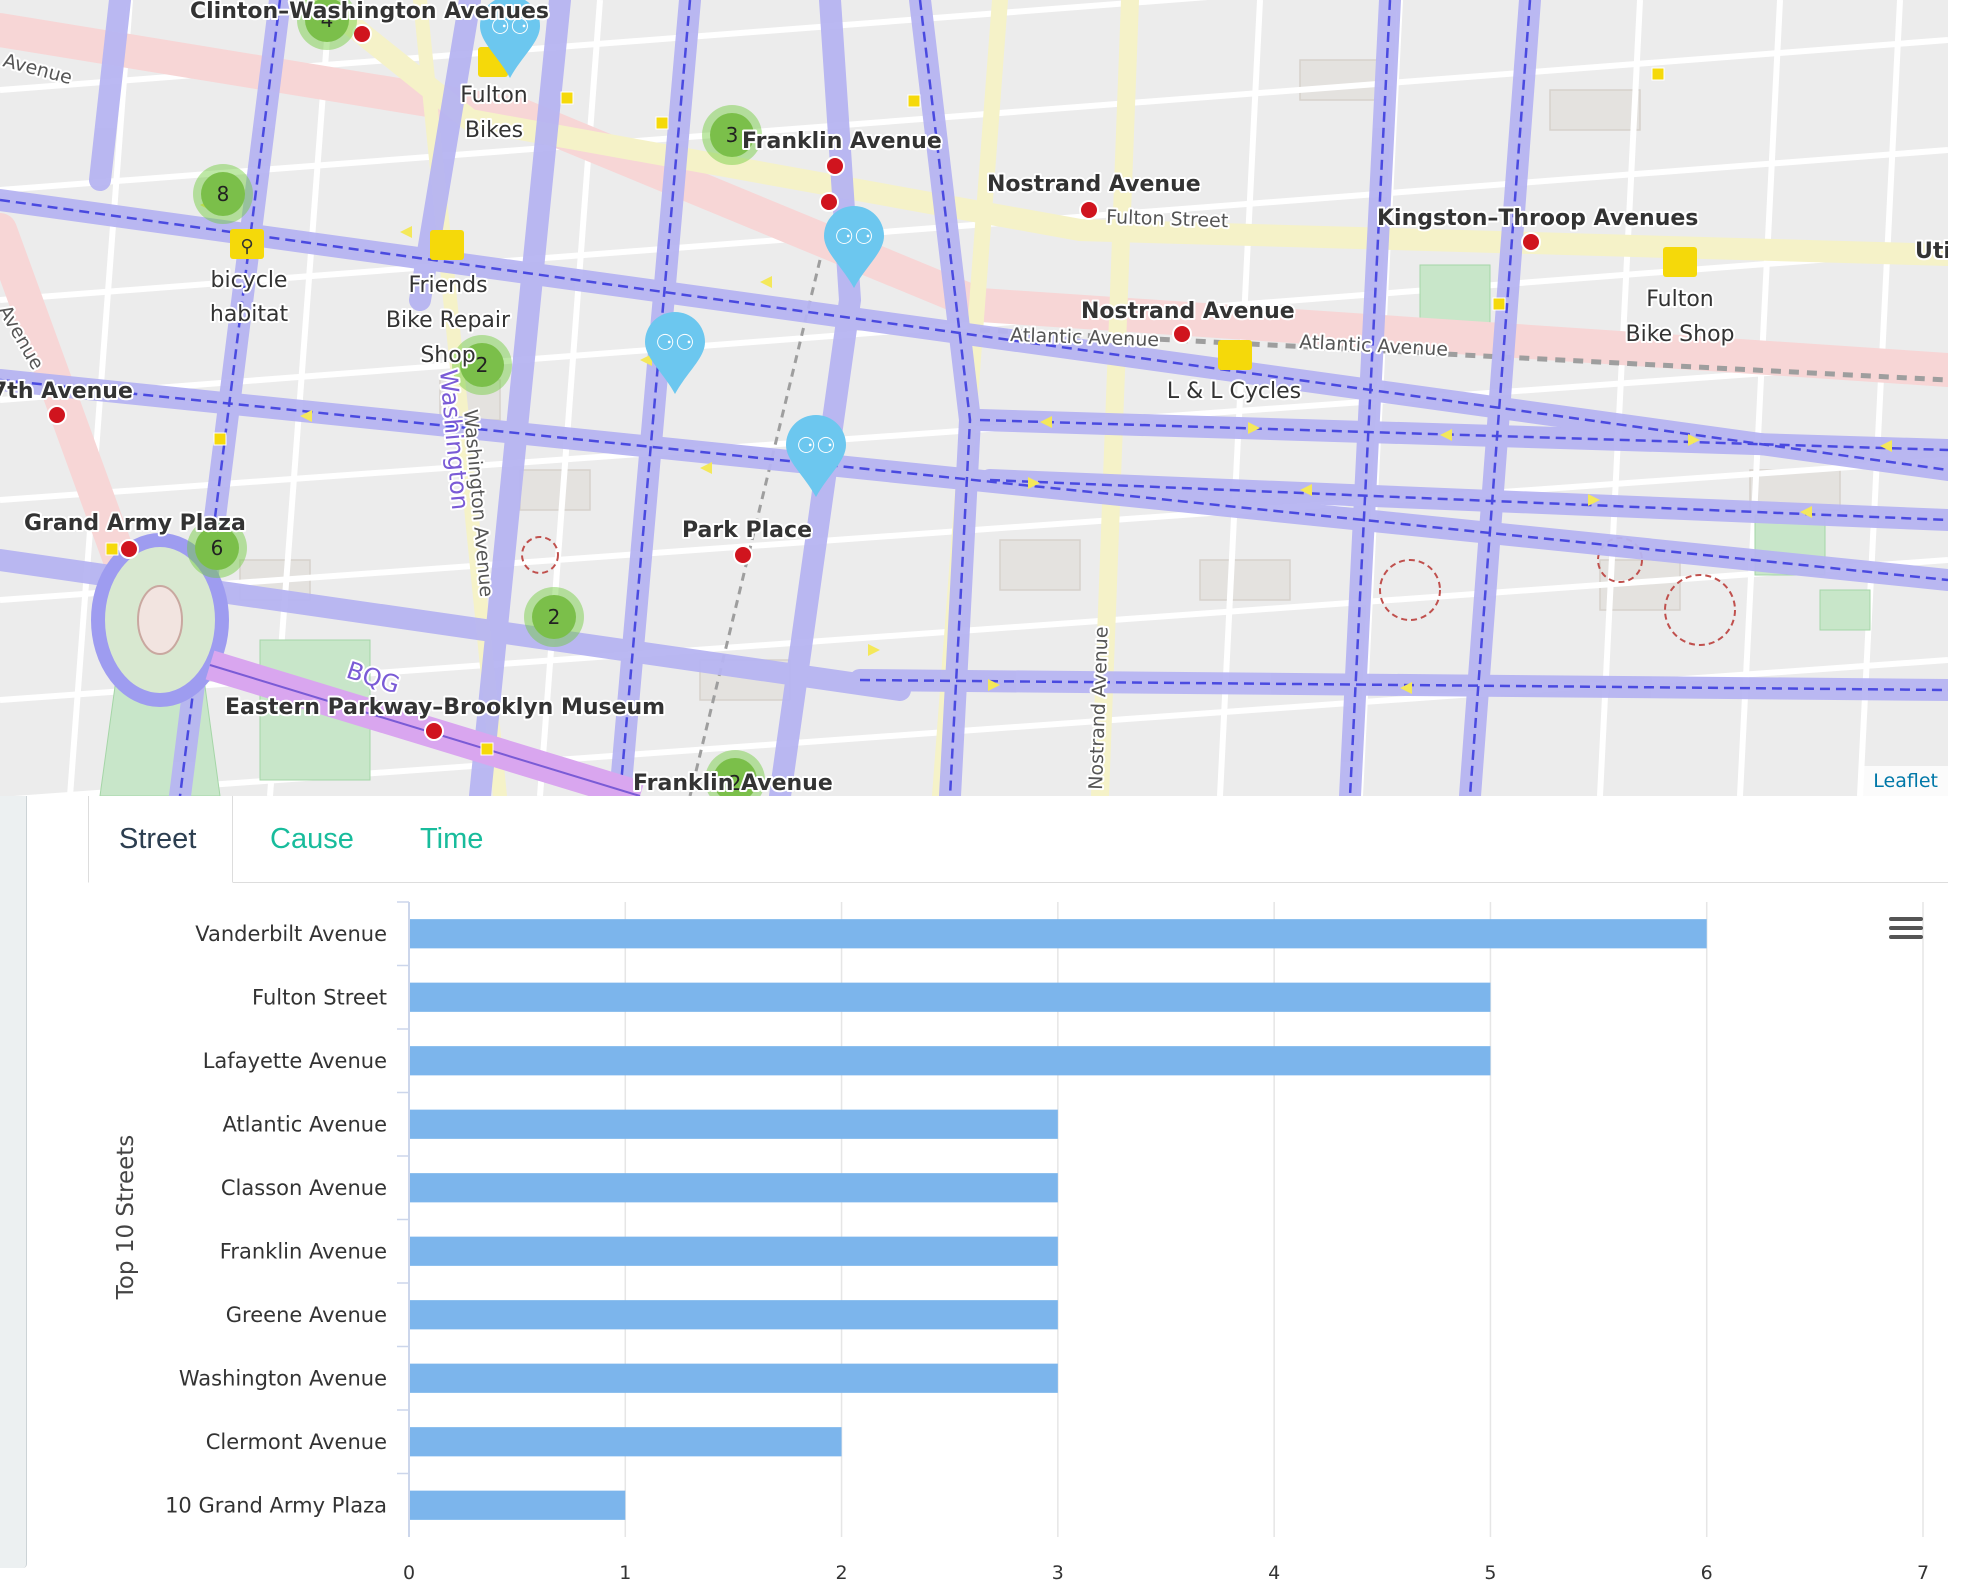  What do you see at coordinates (304, 1124) in the screenshot?
I see `category-label: Atlantic Avenue` at bounding box center [304, 1124].